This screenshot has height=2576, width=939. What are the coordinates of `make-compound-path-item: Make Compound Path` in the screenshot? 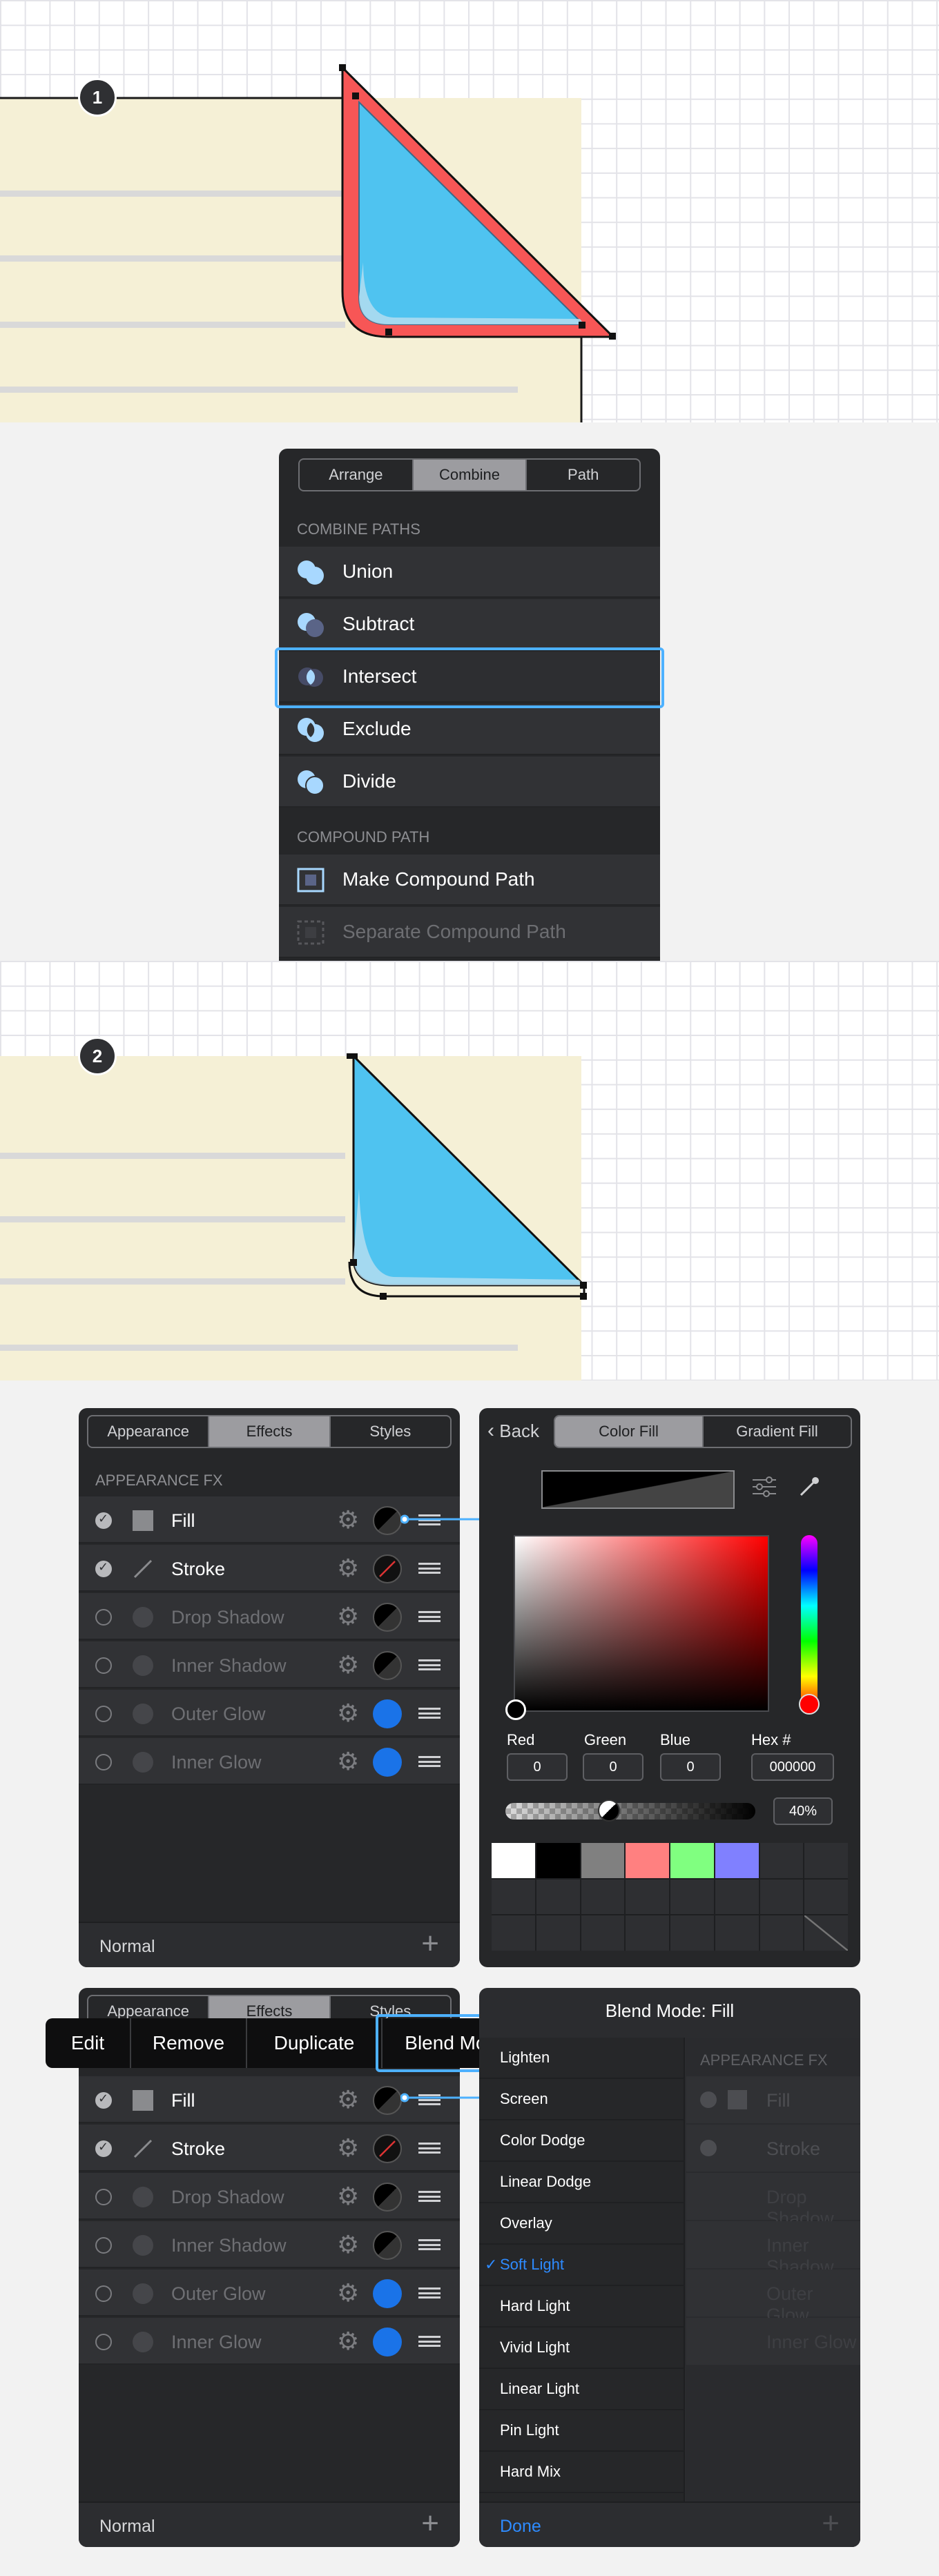 It's located at (469, 880).